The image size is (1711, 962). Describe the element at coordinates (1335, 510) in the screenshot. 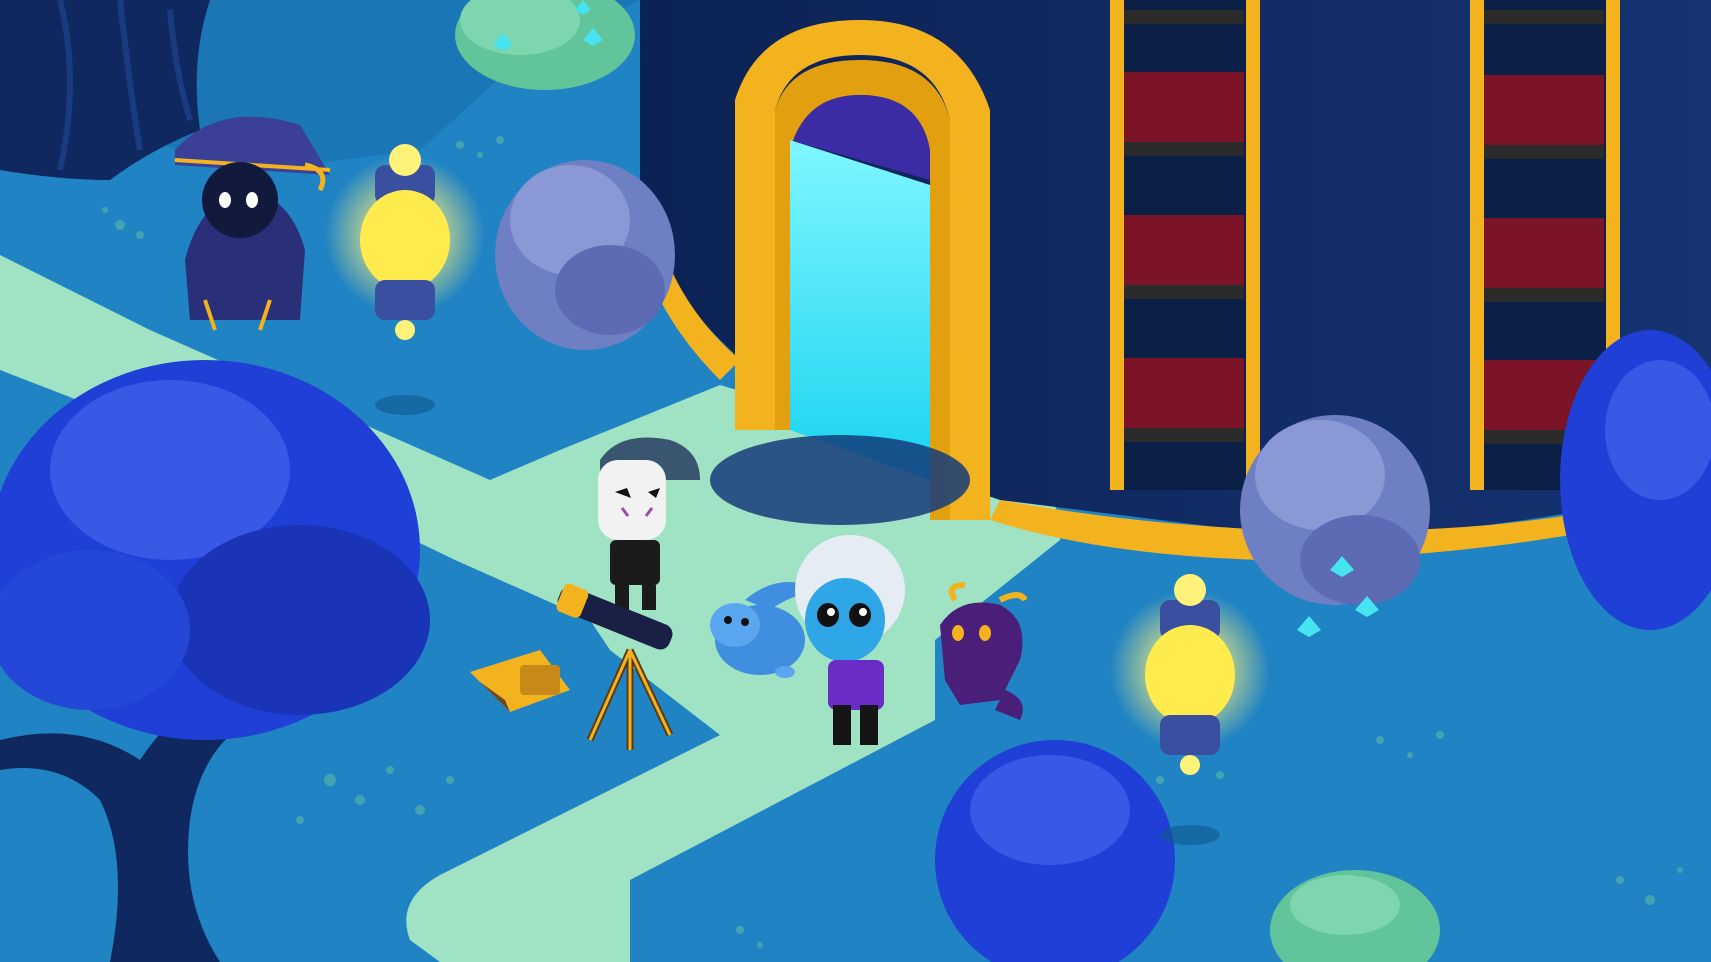

I see `bush-pale-right` at that location.